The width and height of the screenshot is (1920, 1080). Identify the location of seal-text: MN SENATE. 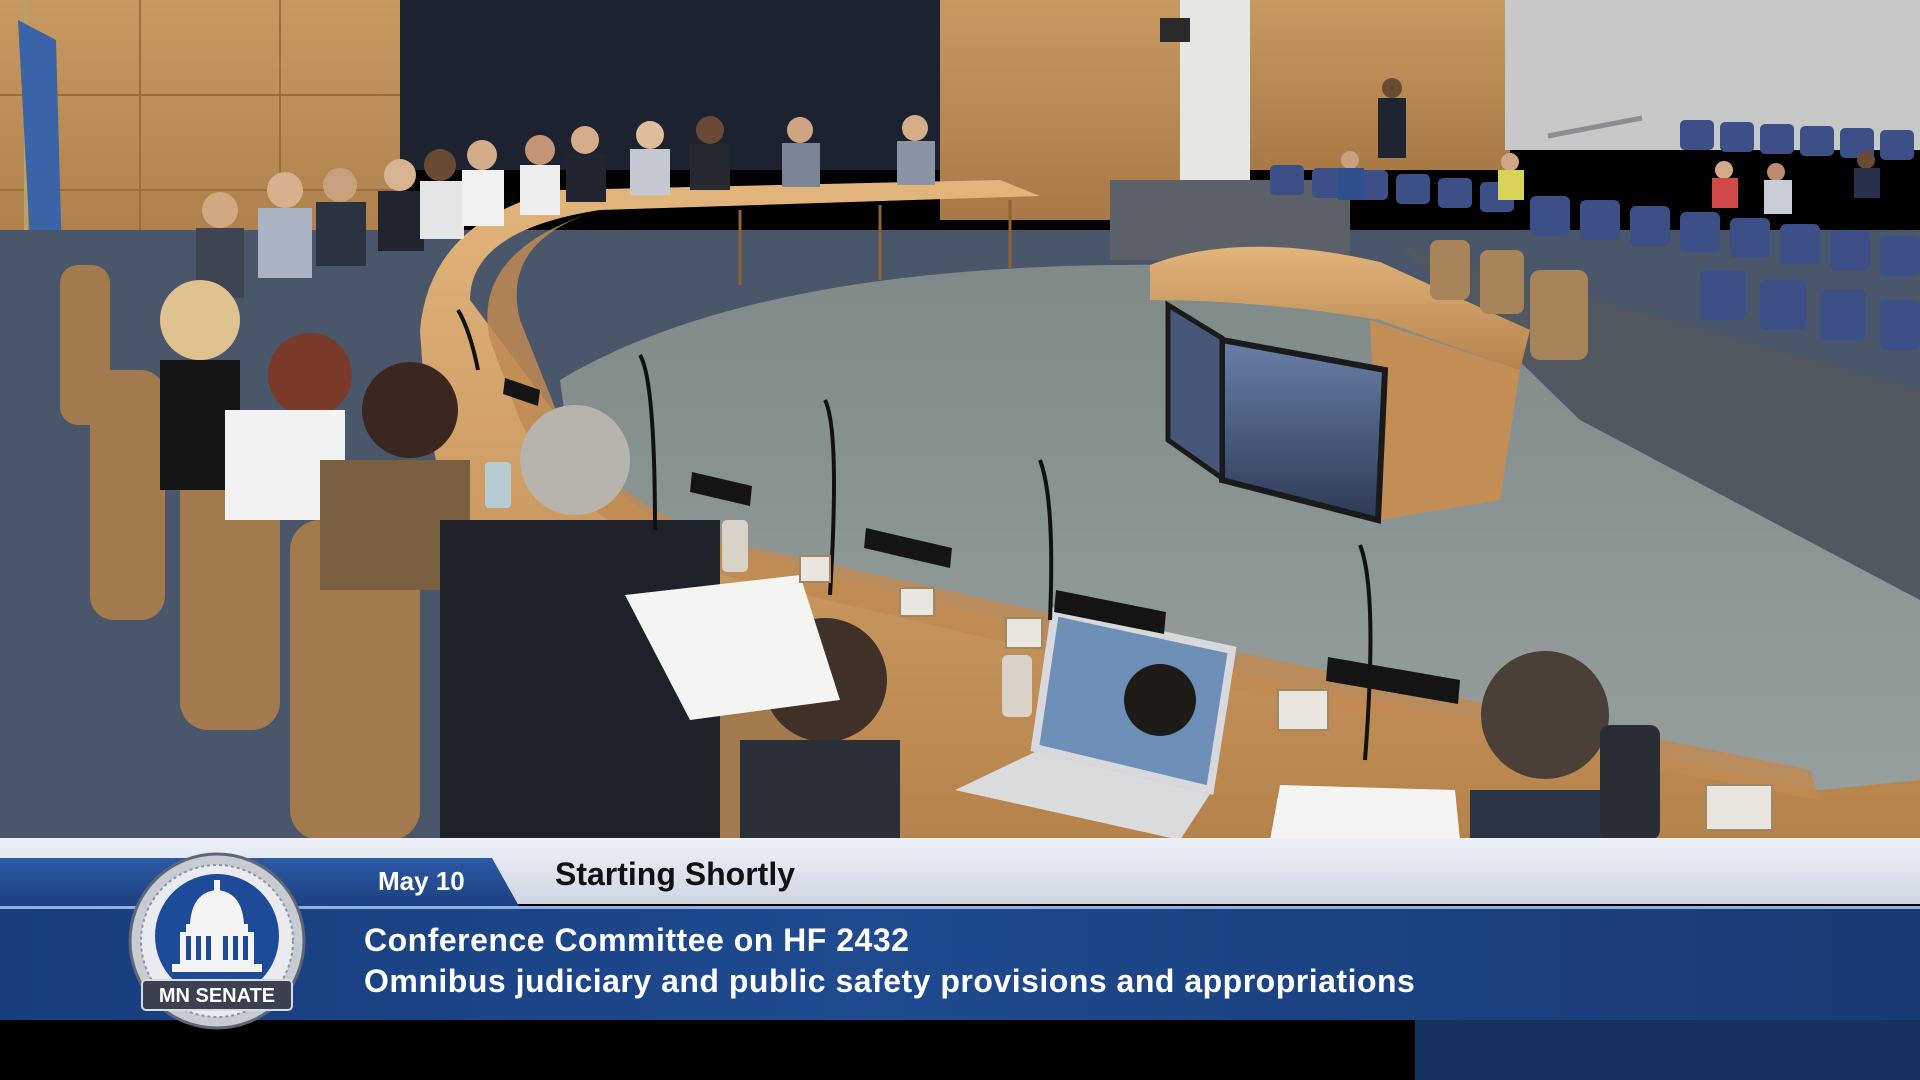
(217, 996).